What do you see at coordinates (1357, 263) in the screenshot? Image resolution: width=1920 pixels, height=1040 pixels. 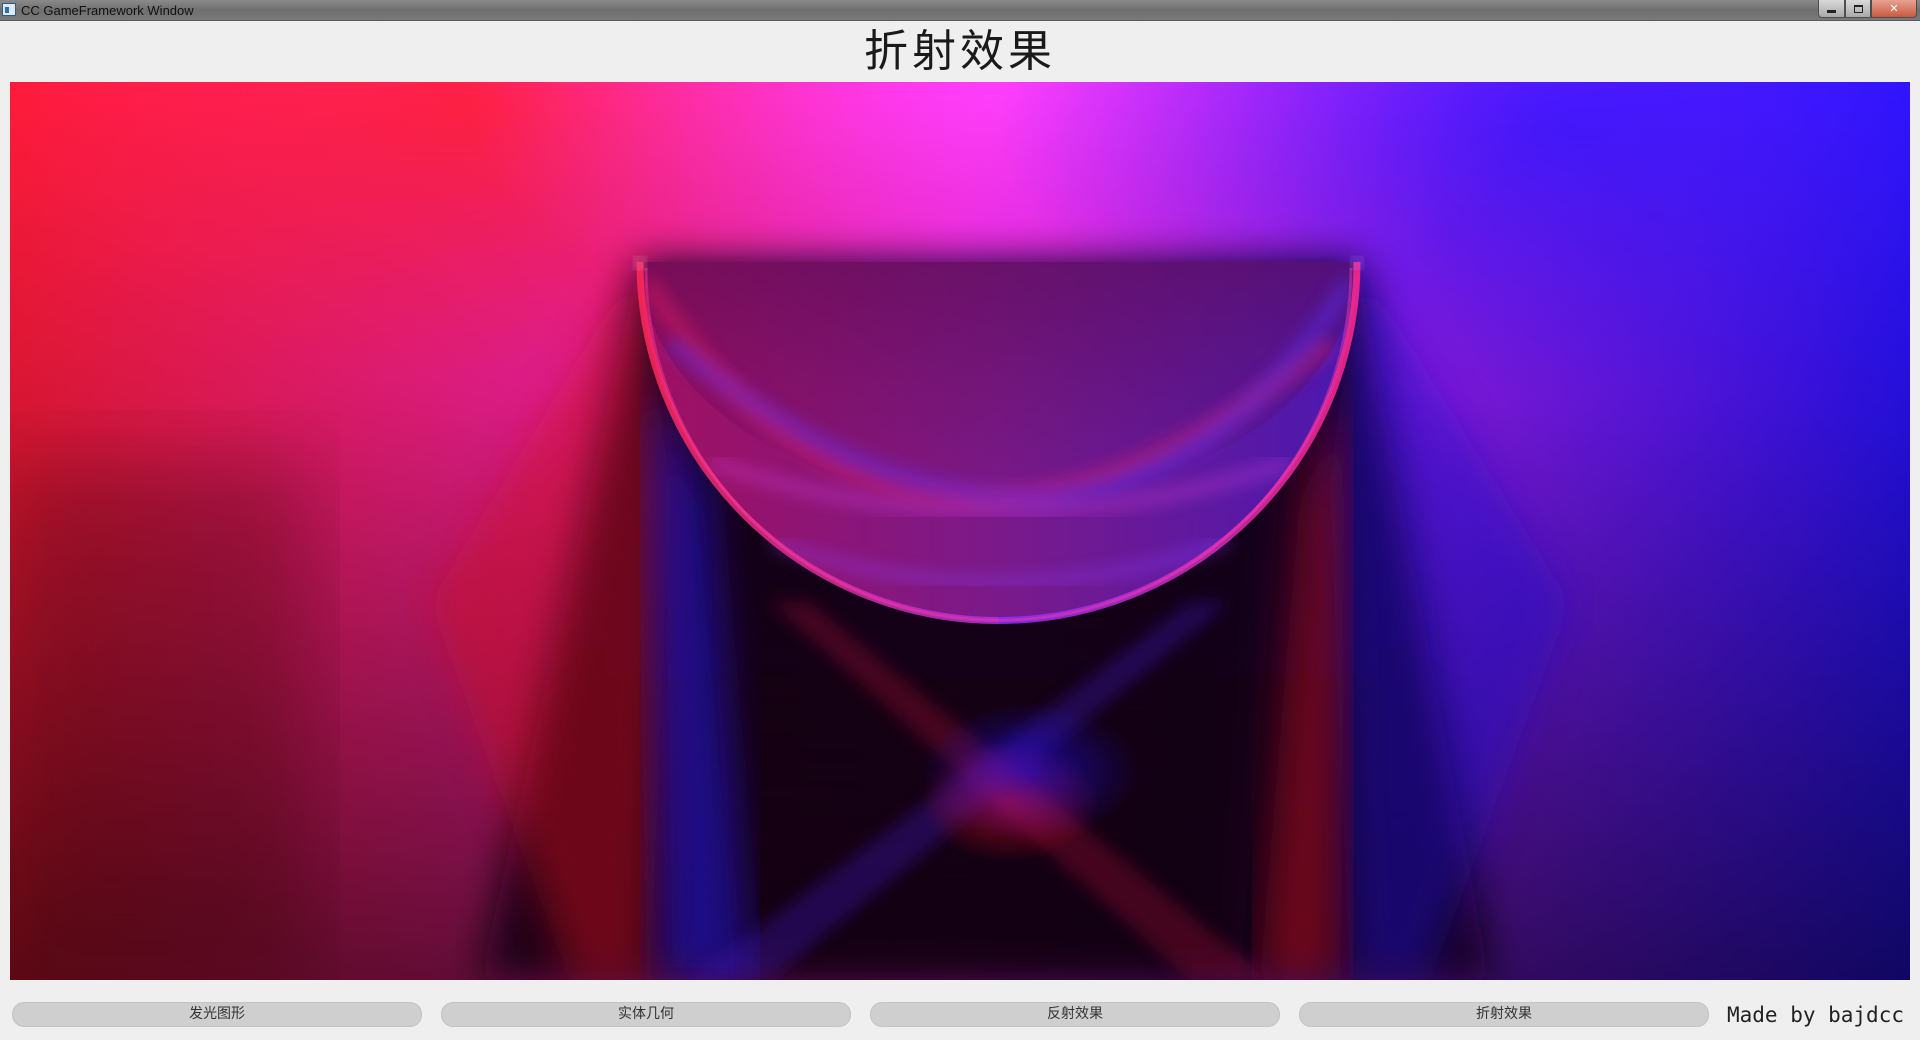 I see `corner-highlight-right` at bounding box center [1357, 263].